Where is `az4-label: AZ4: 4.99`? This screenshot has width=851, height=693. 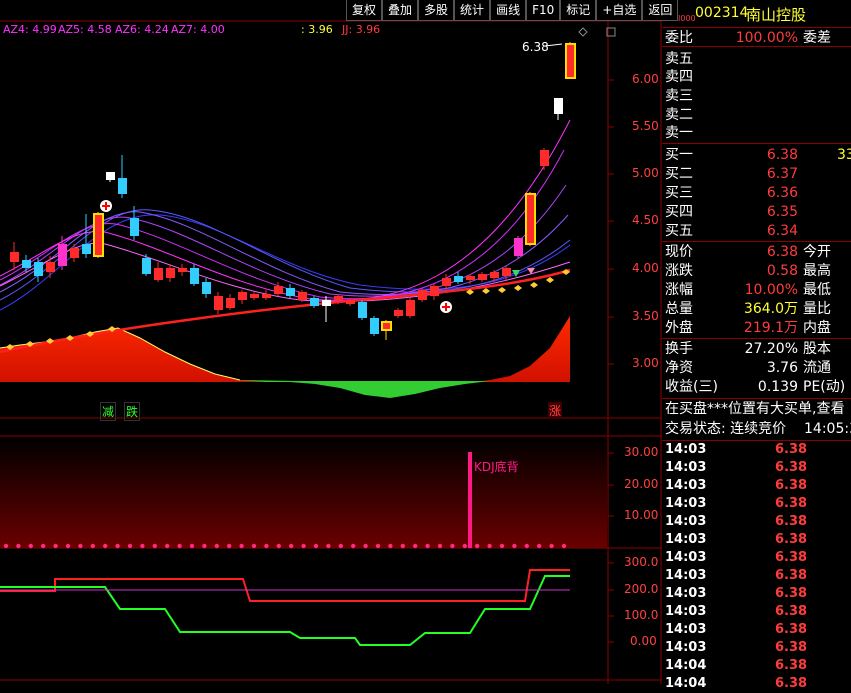
az4-label: AZ4: 4.99 is located at coordinates (30, 29).